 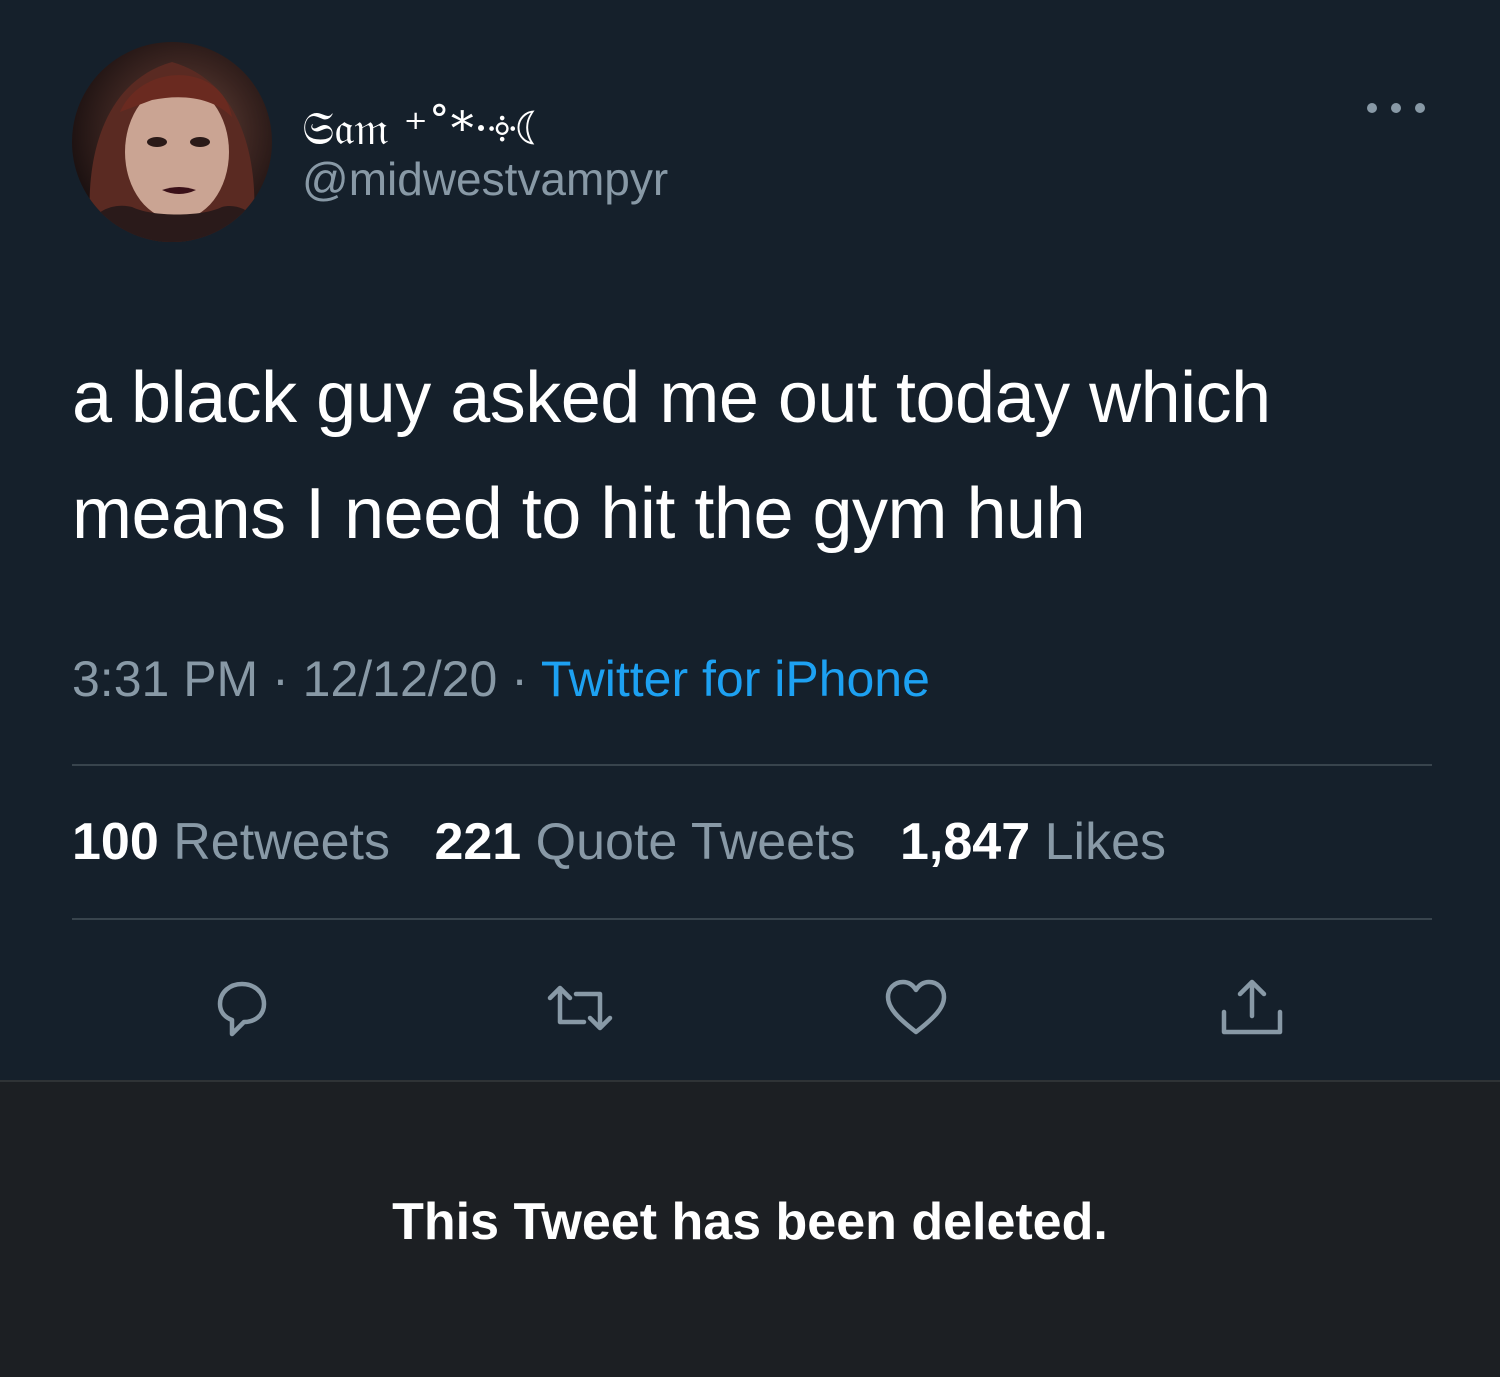 I want to click on retweets-stat: 100 Retweets, so click(x=231, y=842).